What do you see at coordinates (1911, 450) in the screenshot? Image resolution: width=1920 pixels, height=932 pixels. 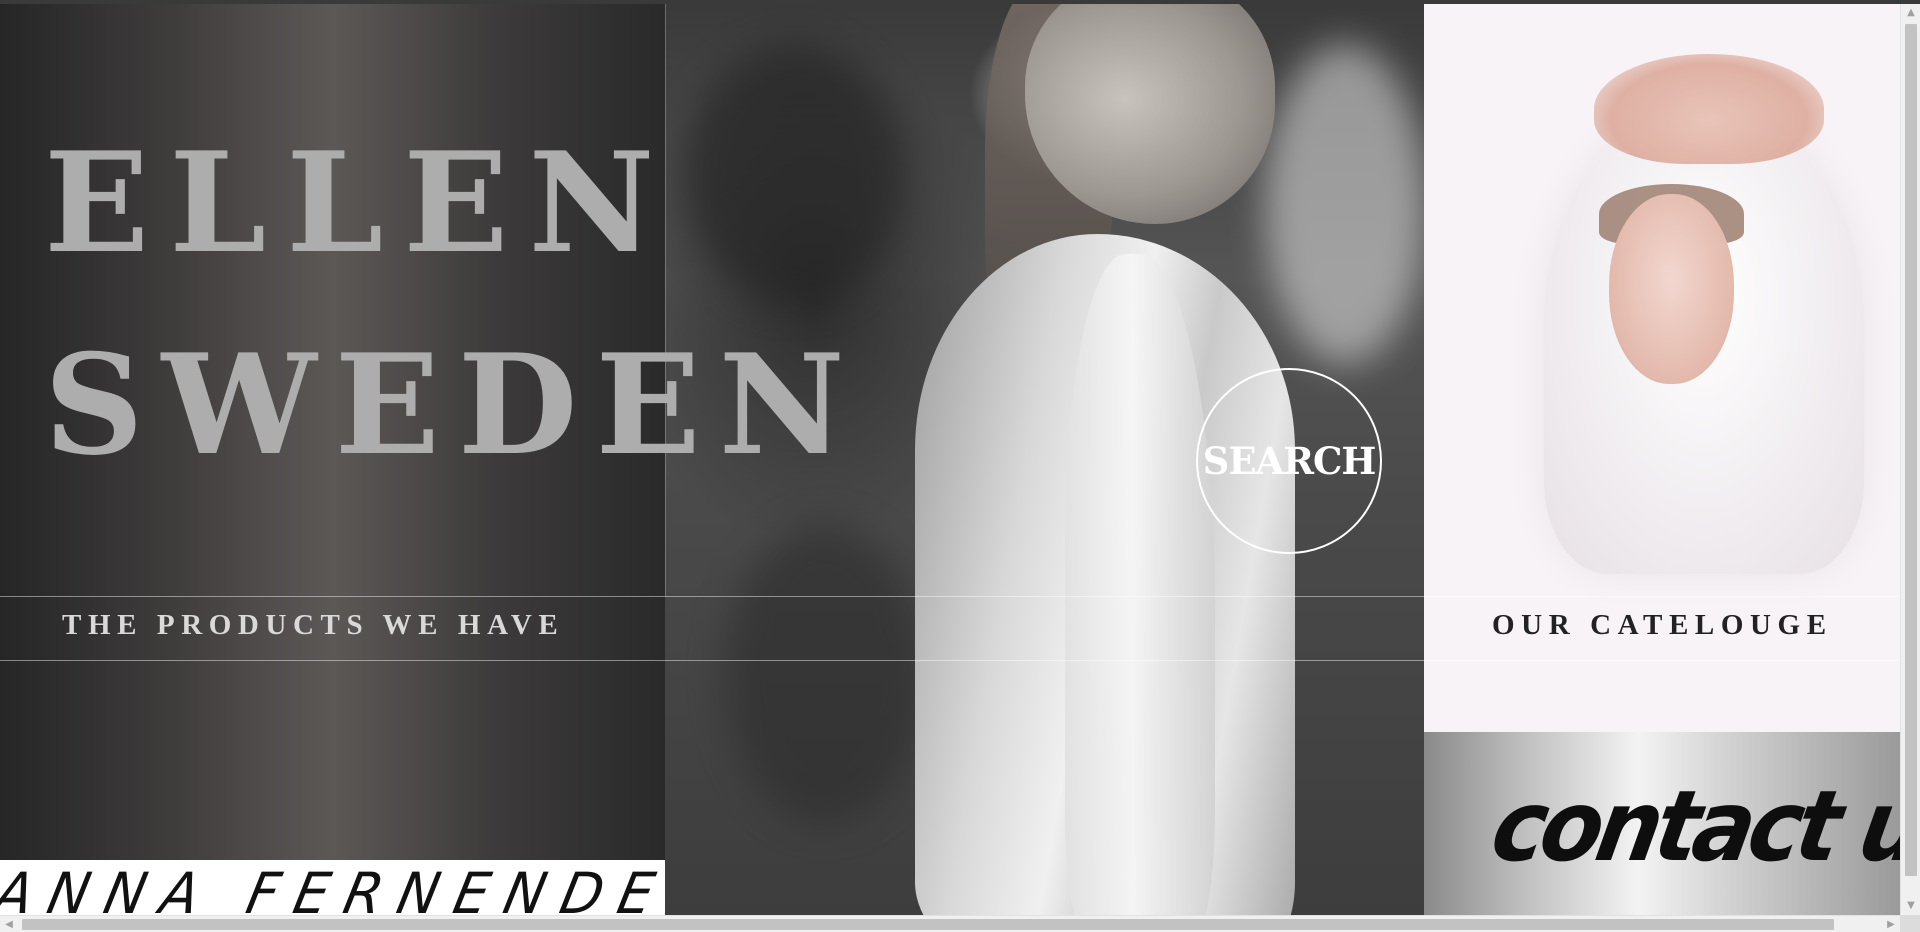 I see `vertical-scroll-thumb` at bounding box center [1911, 450].